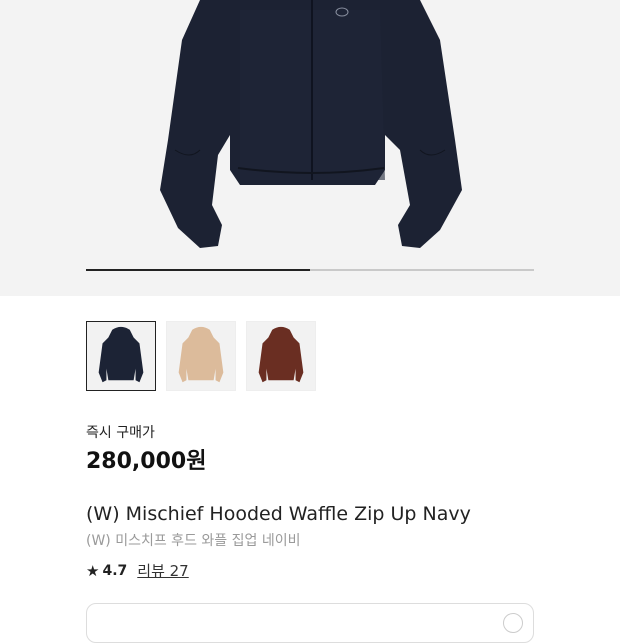  Describe the element at coordinates (198, 270) in the screenshot. I see `gallery-progress-fill` at that location.